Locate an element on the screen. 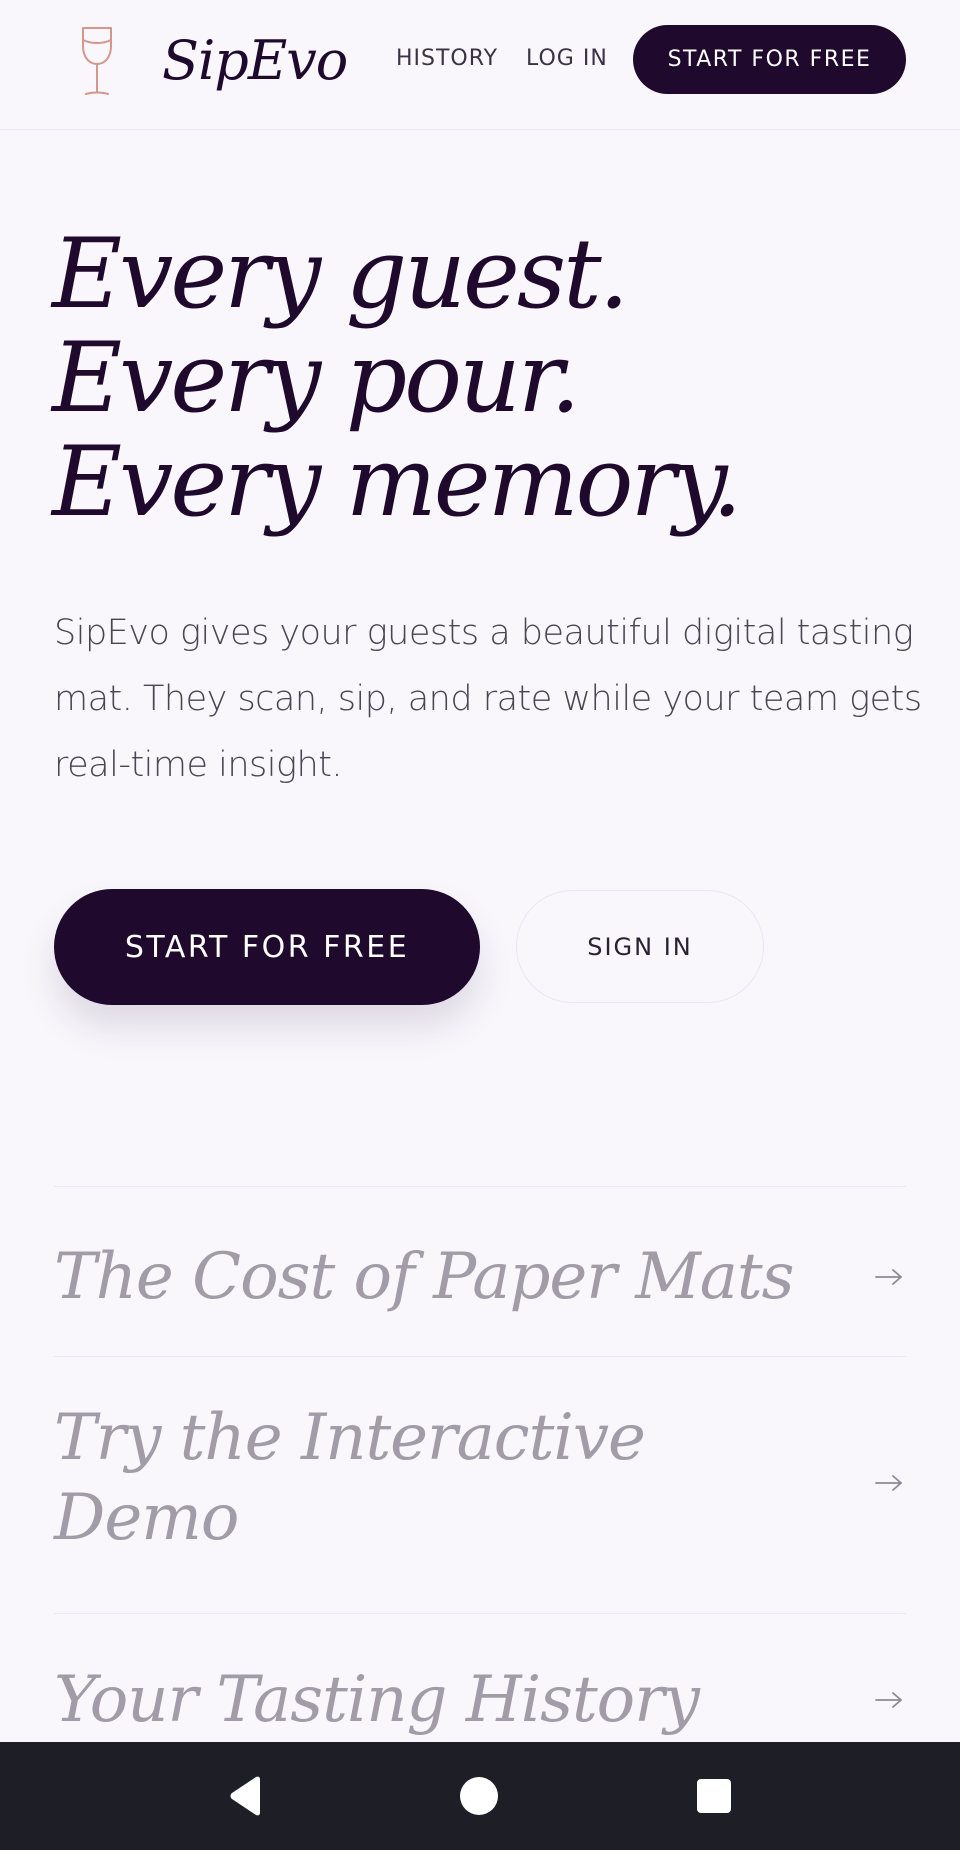  header-start-free-button: START FOR FREE is located at coordinates (769, 59).